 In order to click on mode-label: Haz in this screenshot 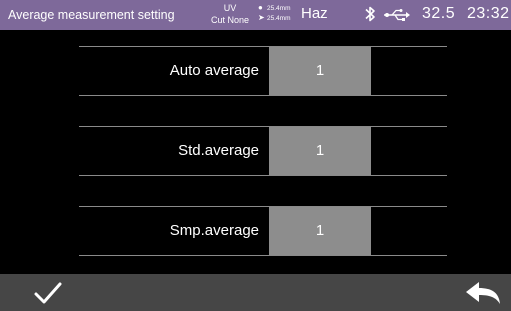, I will do `click(314, 13)`.